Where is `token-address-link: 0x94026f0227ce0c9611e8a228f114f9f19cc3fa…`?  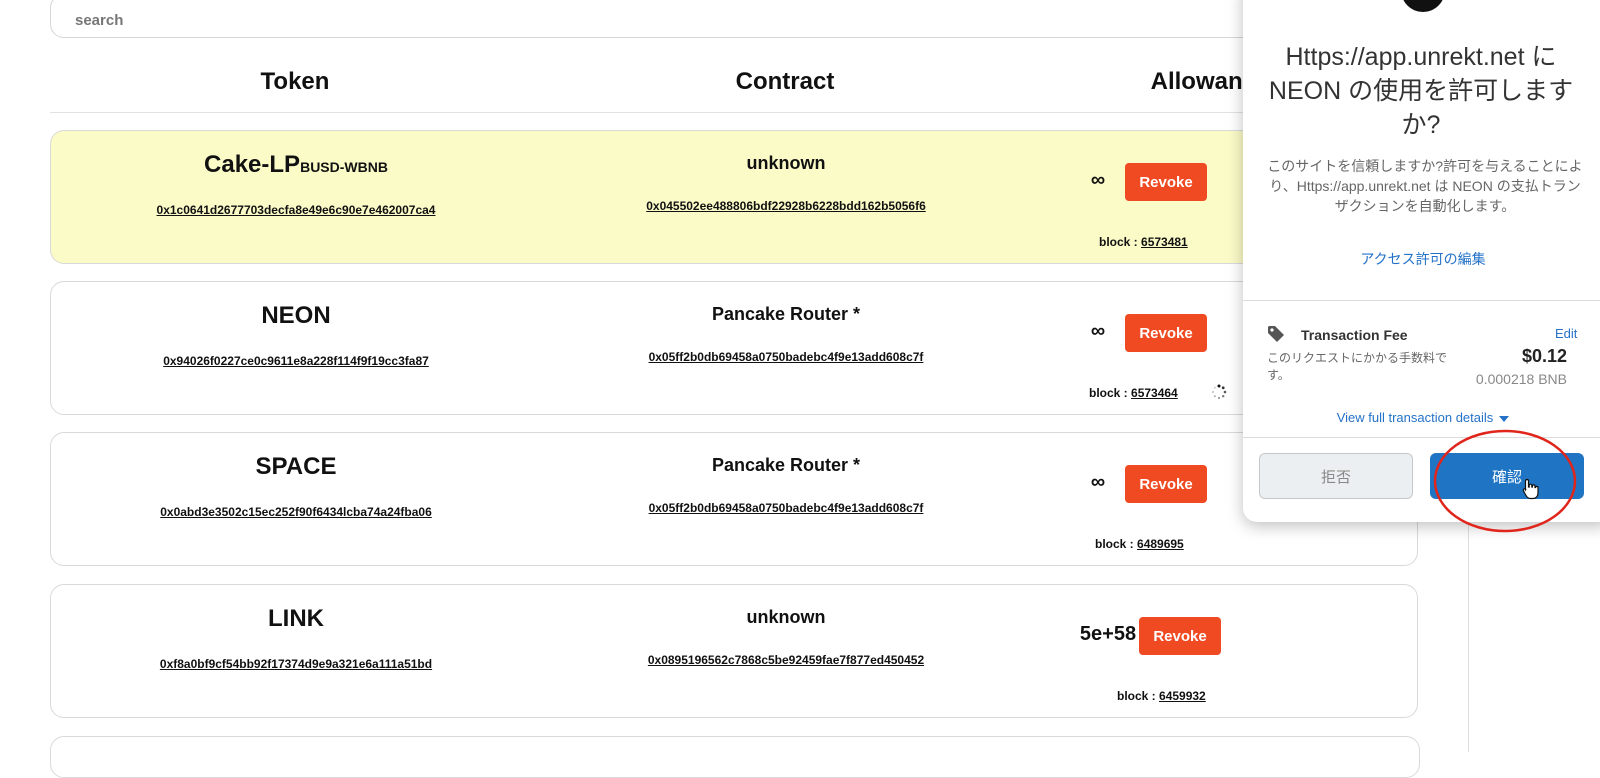 token-address-link: 0x94026f0227ce0c9611e8a228f114f9f19cc3fa… is located at coordinates (296, 361).